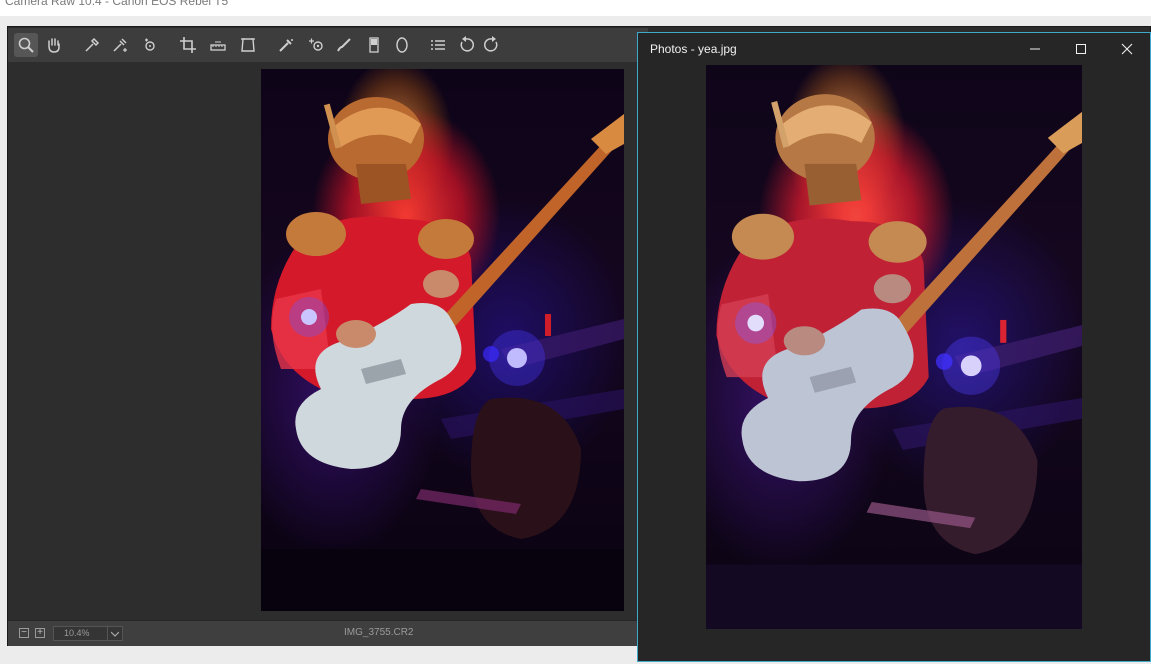 The image size is (1151, 664). Describe the element at coordinates (77, 633) in the screenshot. I see `zoom-level-value: 10.4%` at that location.